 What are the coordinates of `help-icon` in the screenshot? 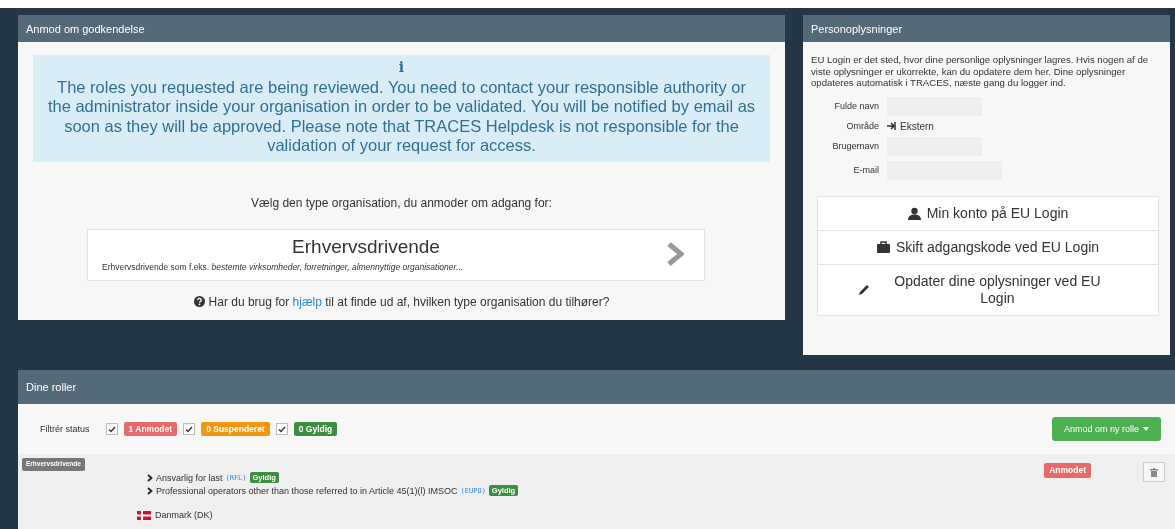 It's located at (199, 301).